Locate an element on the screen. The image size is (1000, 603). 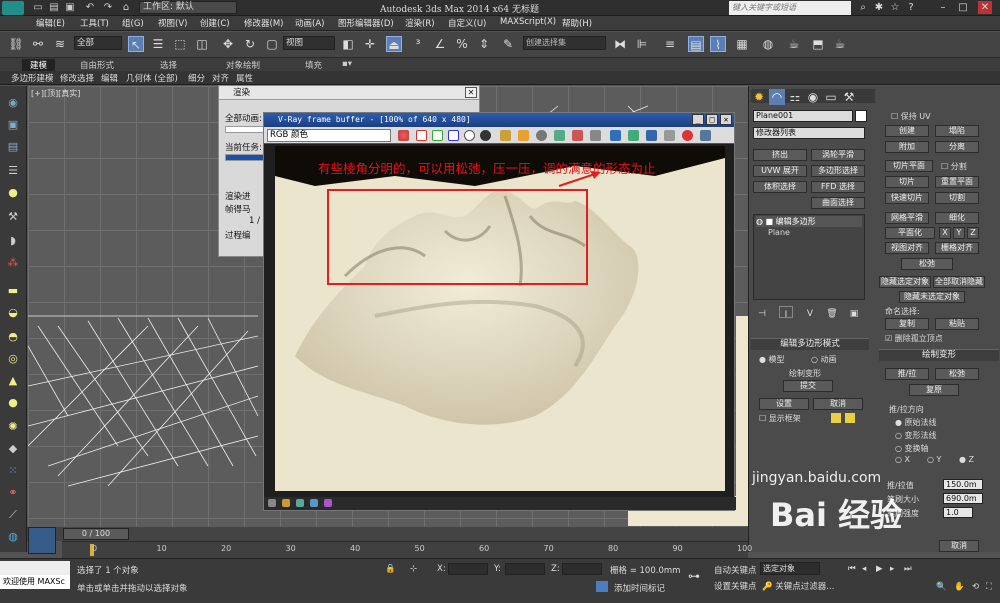
paste-button: 粘贴 is located at coordinates (957, 324).